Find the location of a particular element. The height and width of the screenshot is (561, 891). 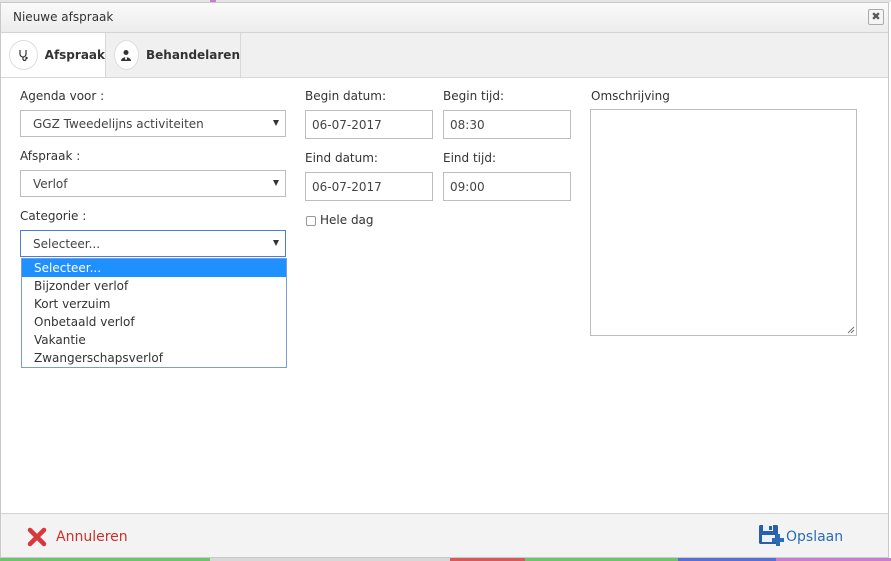

stethoscope-icon is located at coordinates (23, 55).